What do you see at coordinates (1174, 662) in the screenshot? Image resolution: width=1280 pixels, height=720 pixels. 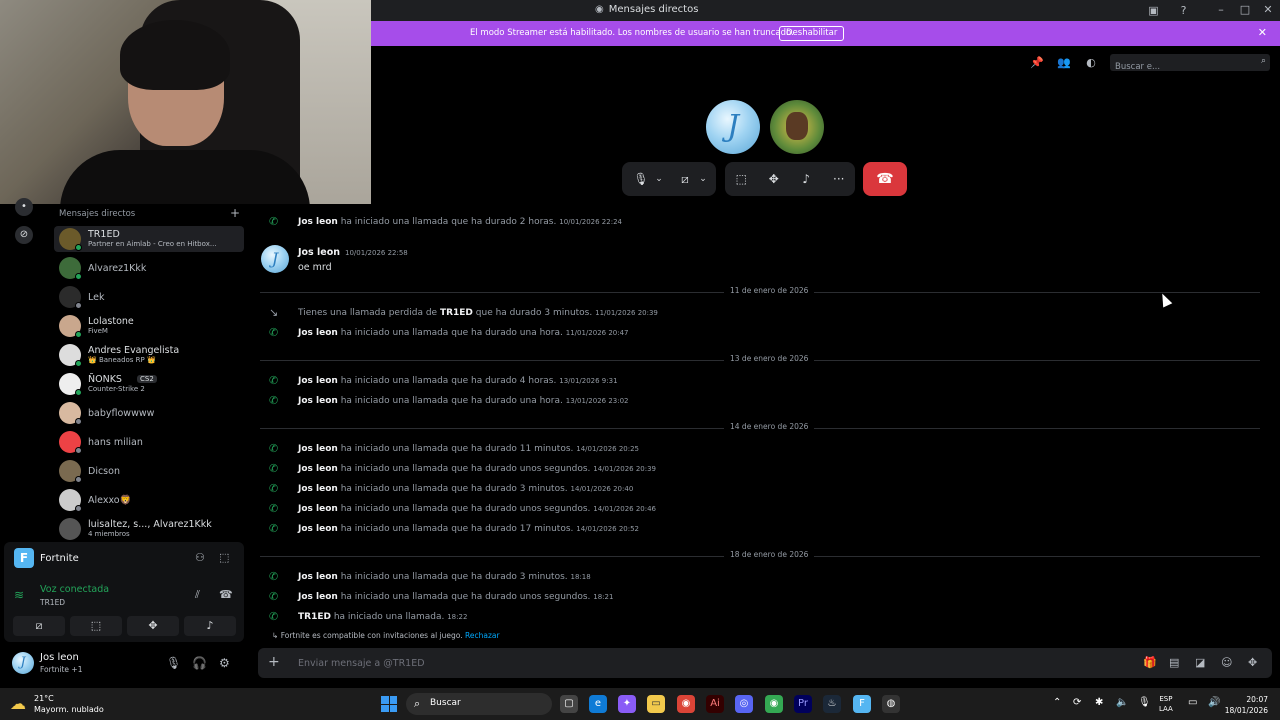 I see `gif-icon: ▤` at bounding box center [1174, 662].